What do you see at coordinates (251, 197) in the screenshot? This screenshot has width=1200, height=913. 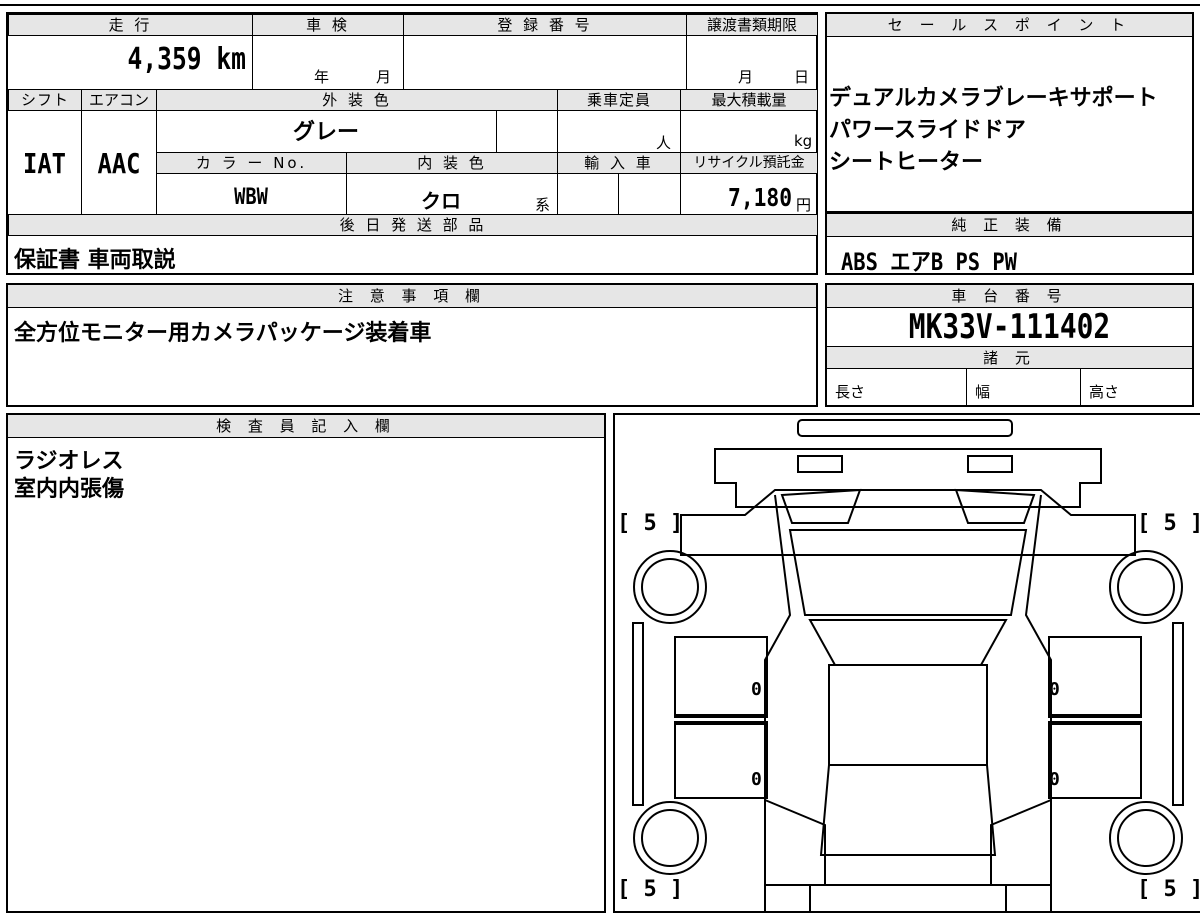 I see `color-no-value: WBW` at bounding box center [251, 197].